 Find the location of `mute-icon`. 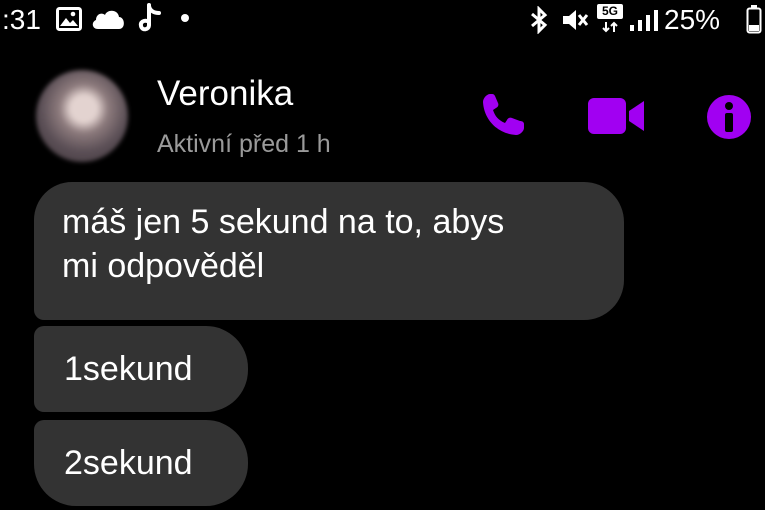

mute-icon is located at coordinates (576, 20).